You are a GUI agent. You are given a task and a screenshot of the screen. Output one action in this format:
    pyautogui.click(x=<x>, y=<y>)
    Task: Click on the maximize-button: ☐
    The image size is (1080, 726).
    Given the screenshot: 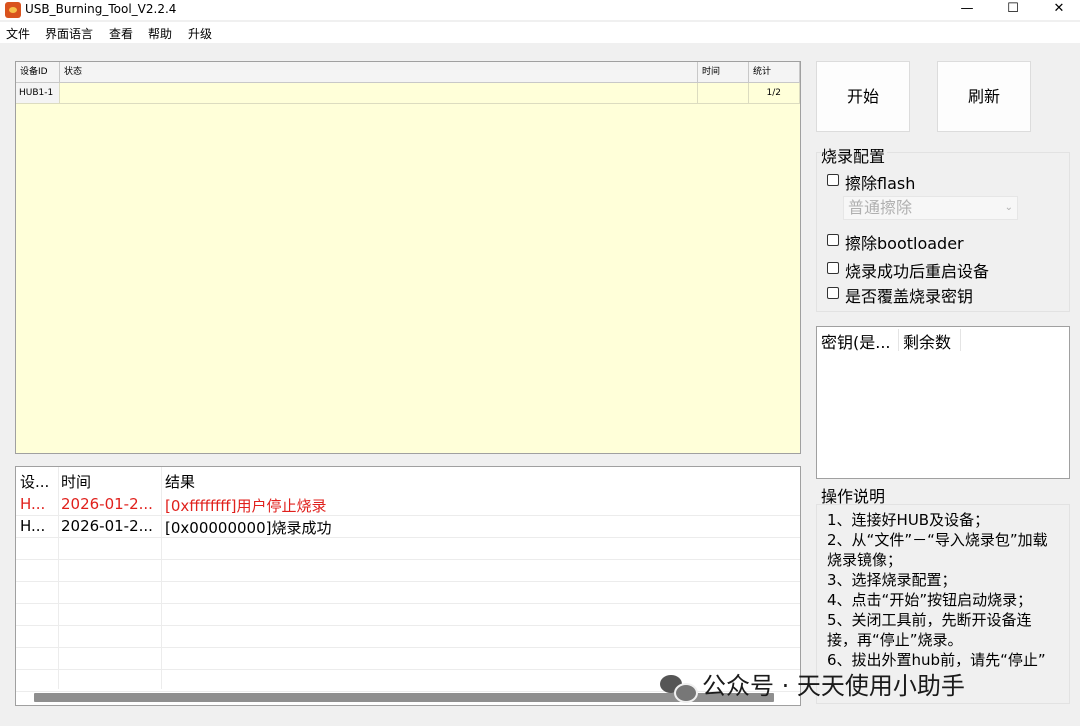 What is the action you would take?
    pyautogui.click(x=1013, y=10)
    